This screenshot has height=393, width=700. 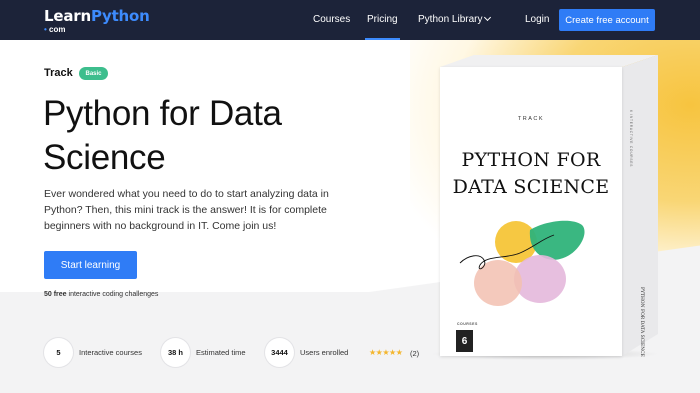 I want to click on create-account-button: Create free account, so click(x=607, y=20).